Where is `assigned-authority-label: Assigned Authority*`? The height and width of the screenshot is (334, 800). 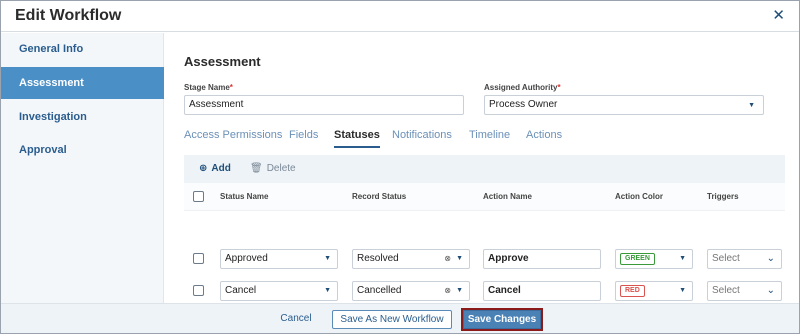
assigned-authority-label: Assigned Authority* is located at coordinates (522, 87).